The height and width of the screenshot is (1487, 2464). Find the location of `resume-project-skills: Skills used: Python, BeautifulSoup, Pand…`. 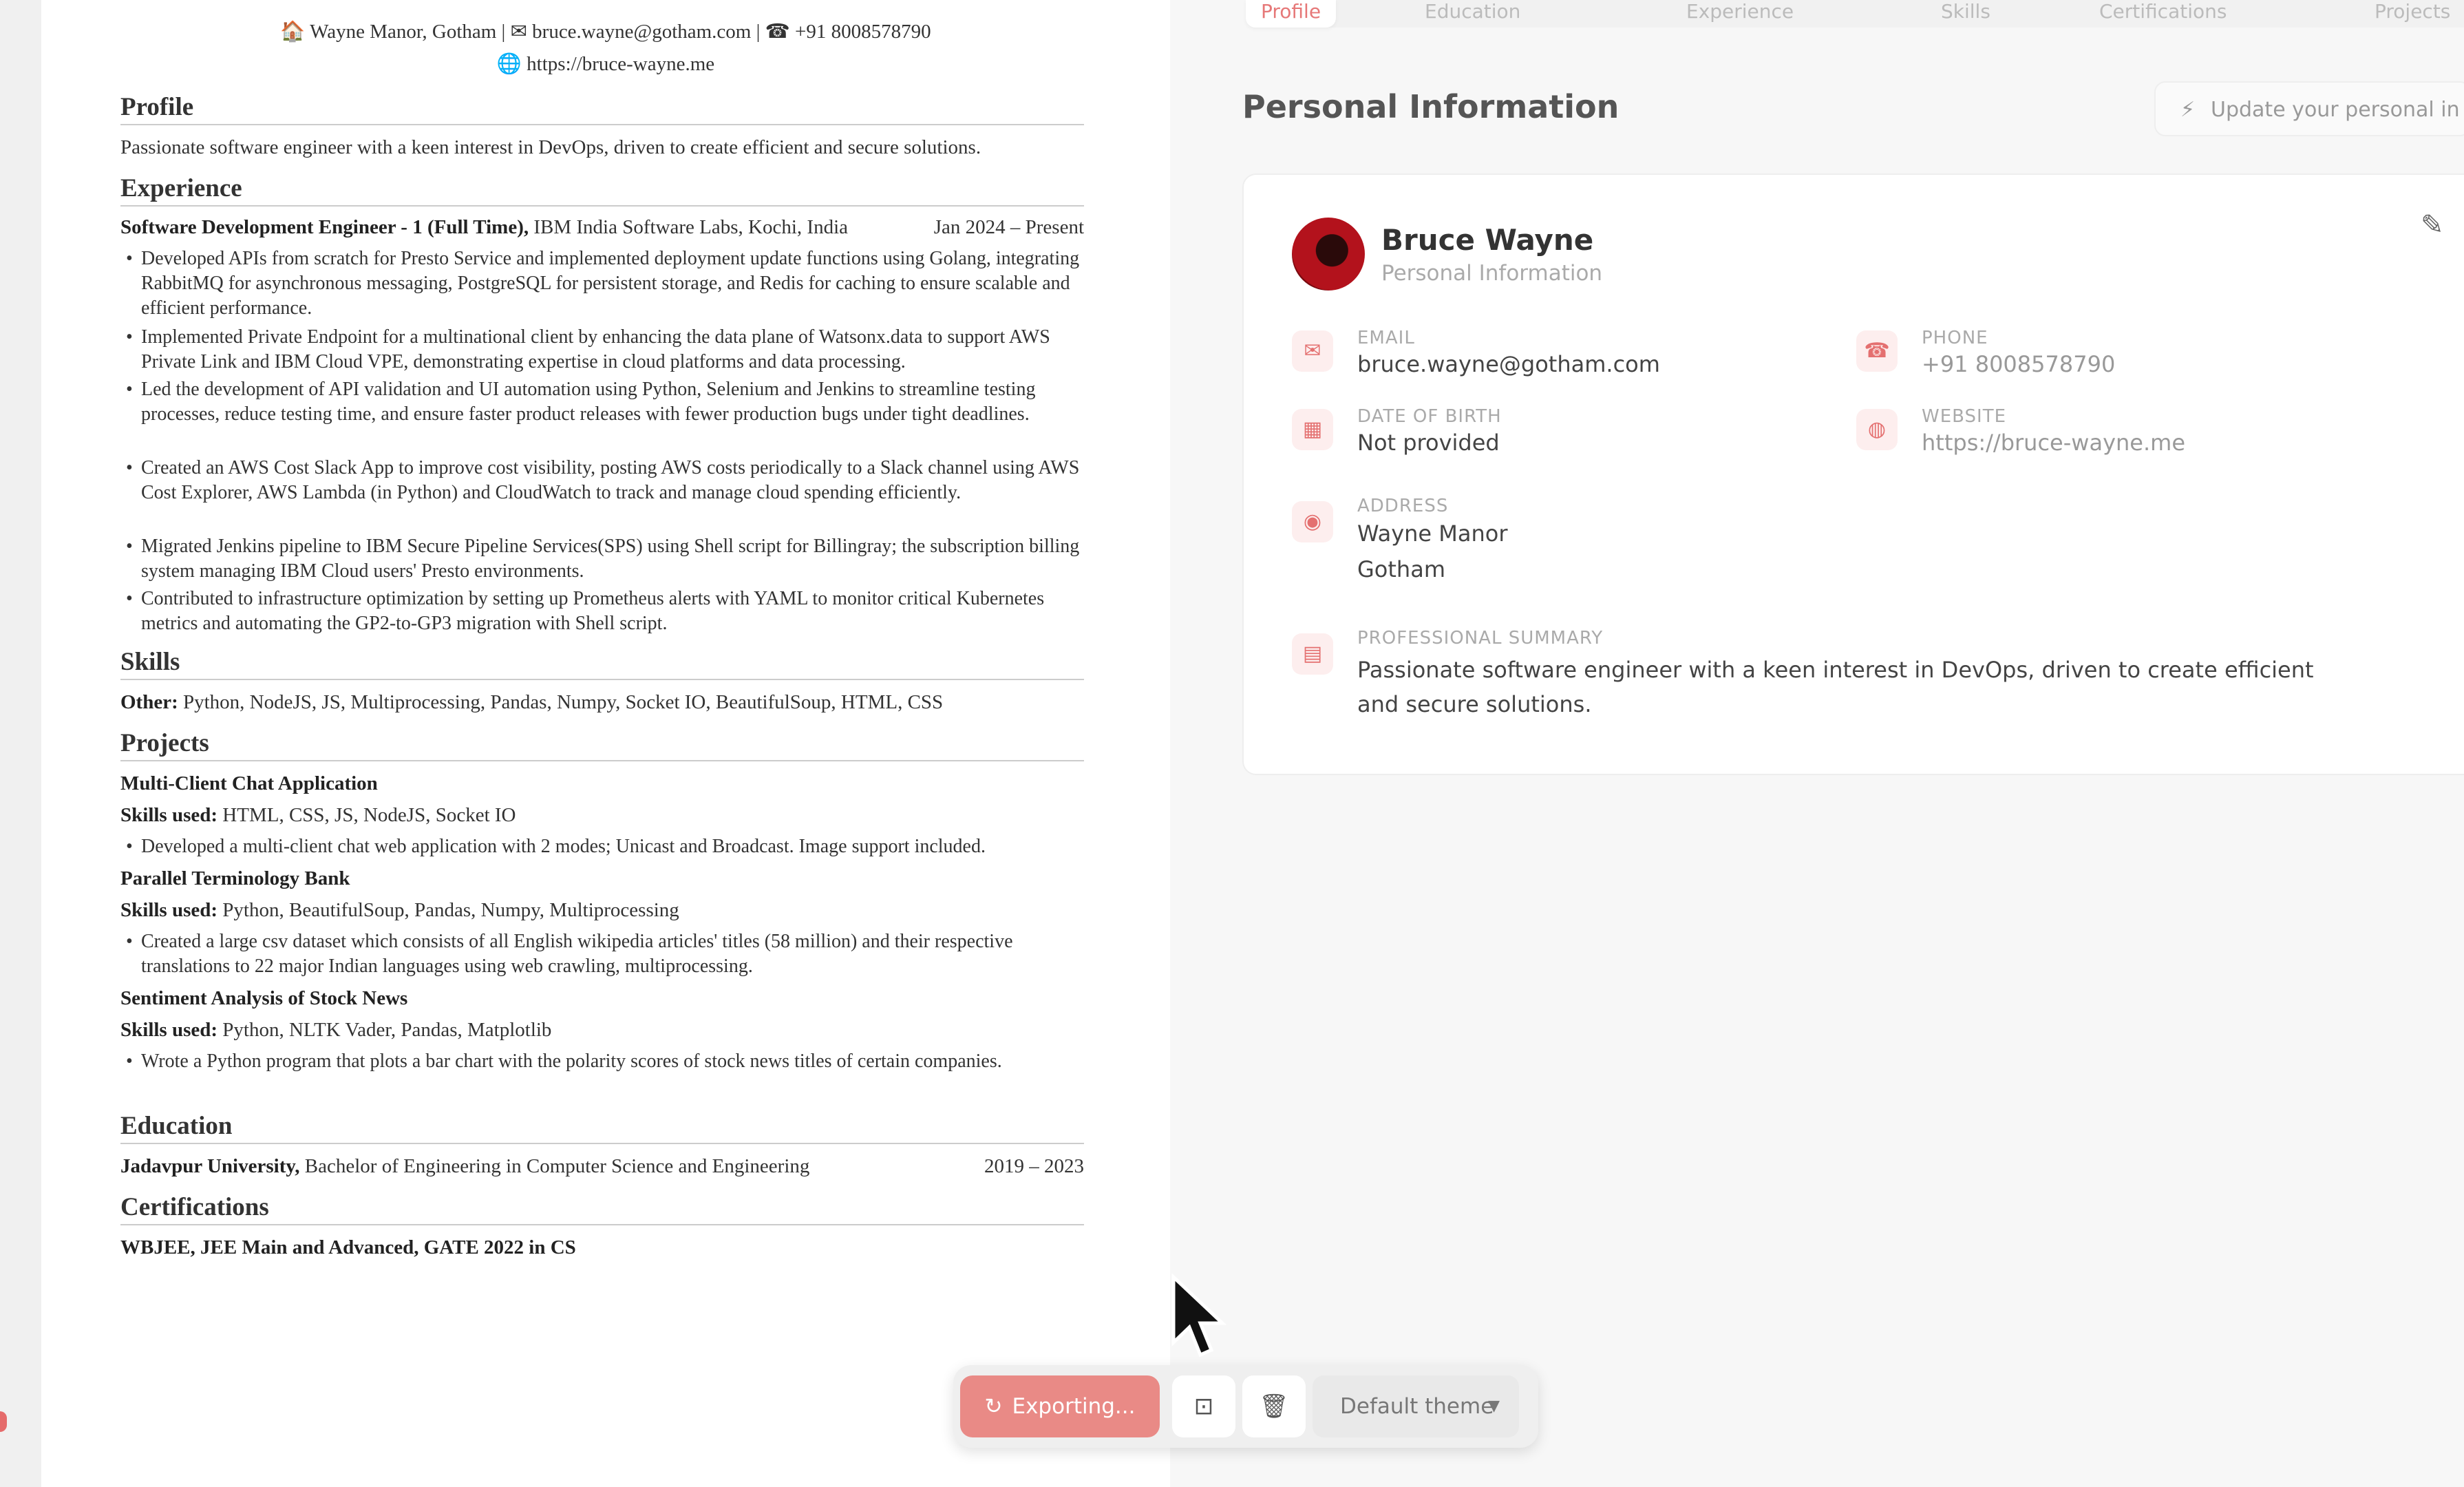

resume-project-skills: Skills used: Python, BeautifulSoup, Pand… is located at coordinates (602, 910).